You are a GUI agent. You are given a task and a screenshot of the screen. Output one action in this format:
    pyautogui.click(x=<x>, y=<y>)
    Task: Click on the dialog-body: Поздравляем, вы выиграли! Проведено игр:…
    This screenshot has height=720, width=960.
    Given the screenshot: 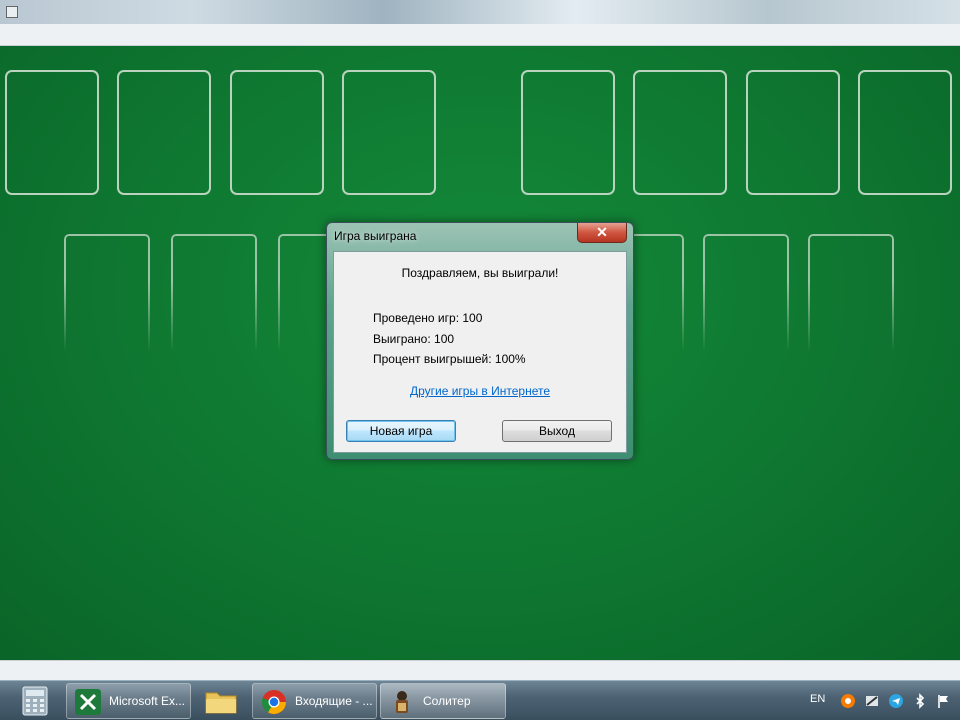 What is the action you would take?
    pyautogui.click(x=480, y=352)
    